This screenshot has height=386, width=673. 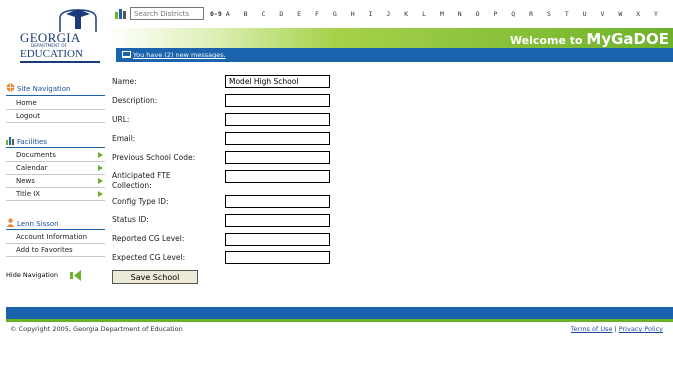 What do you see at coordinates (126, 54) in the screenshot?
I see `envelope-icon` at bounding box center [126, 54].